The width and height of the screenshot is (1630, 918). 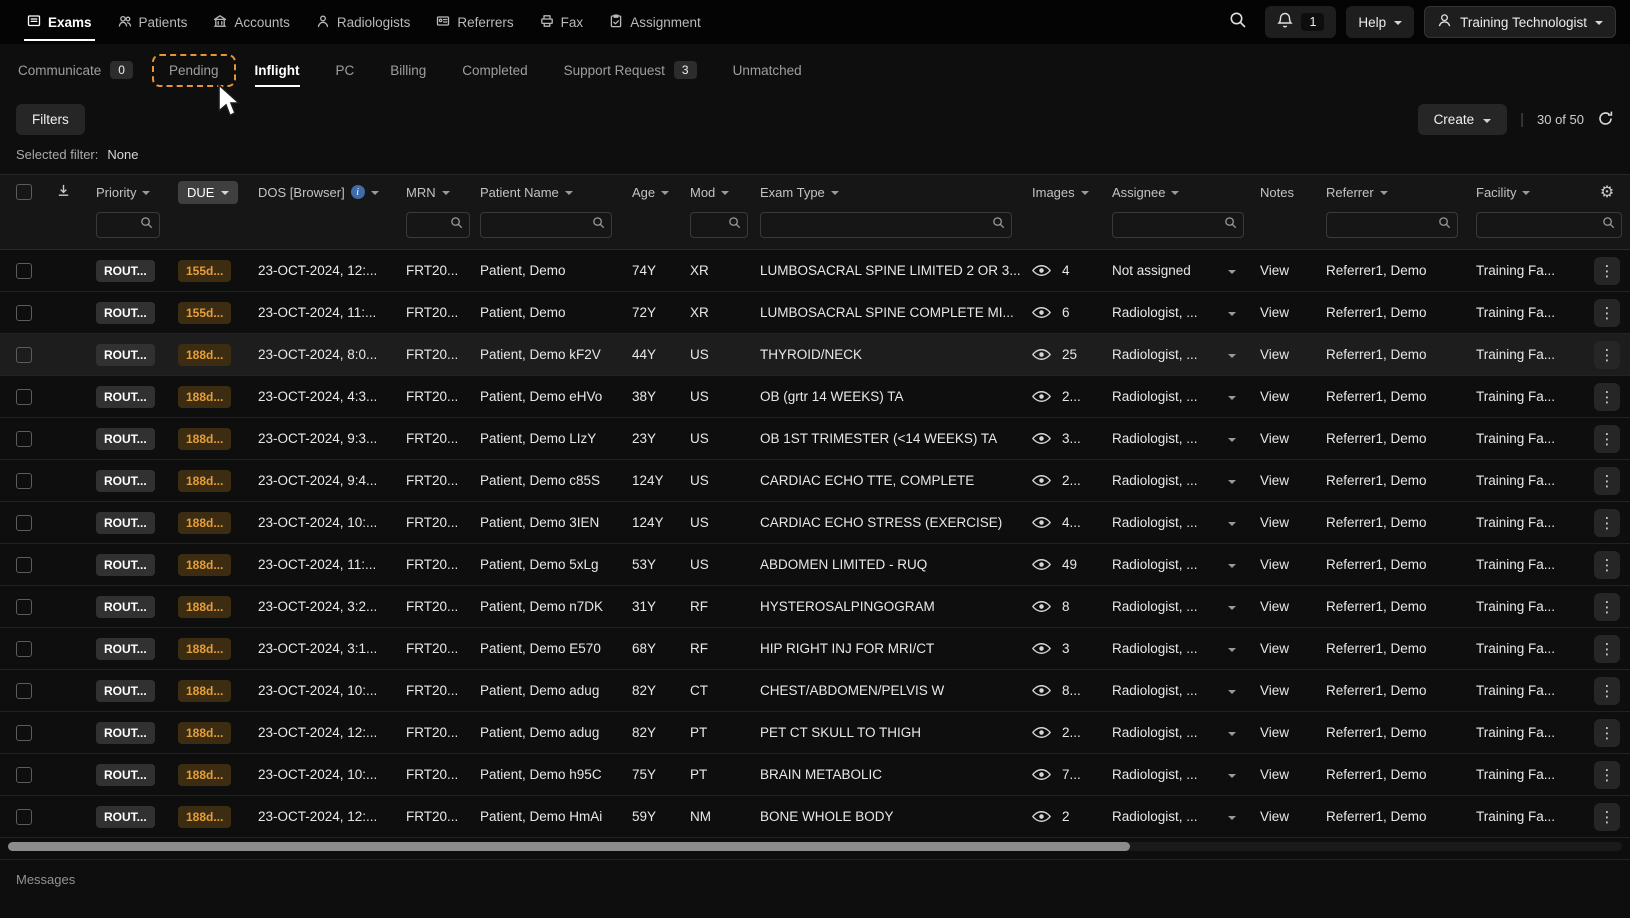 I want to click on column-header-images: Images, so click(x=1064, y=192).